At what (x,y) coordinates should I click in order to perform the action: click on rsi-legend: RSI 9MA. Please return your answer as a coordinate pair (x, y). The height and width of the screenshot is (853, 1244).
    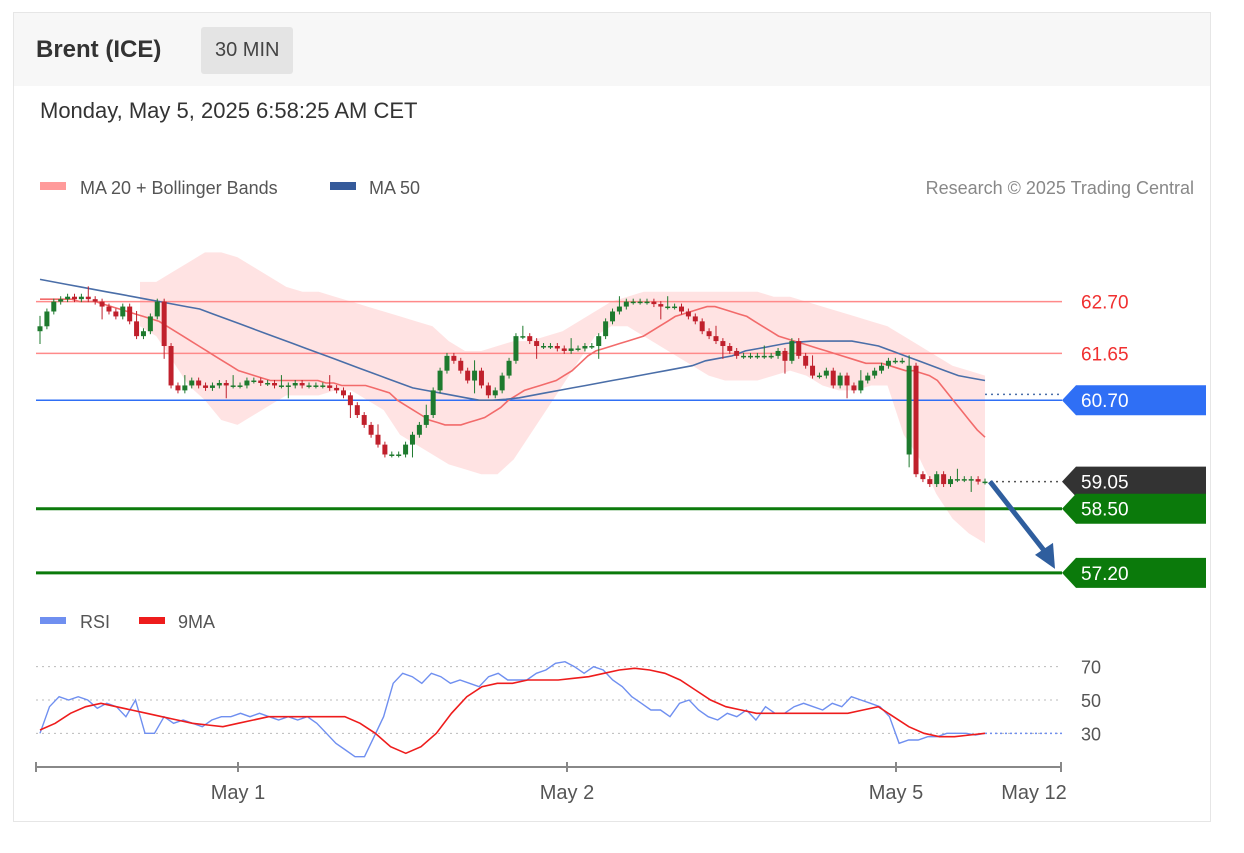
    Looking at the image, I should click on (127, 622).